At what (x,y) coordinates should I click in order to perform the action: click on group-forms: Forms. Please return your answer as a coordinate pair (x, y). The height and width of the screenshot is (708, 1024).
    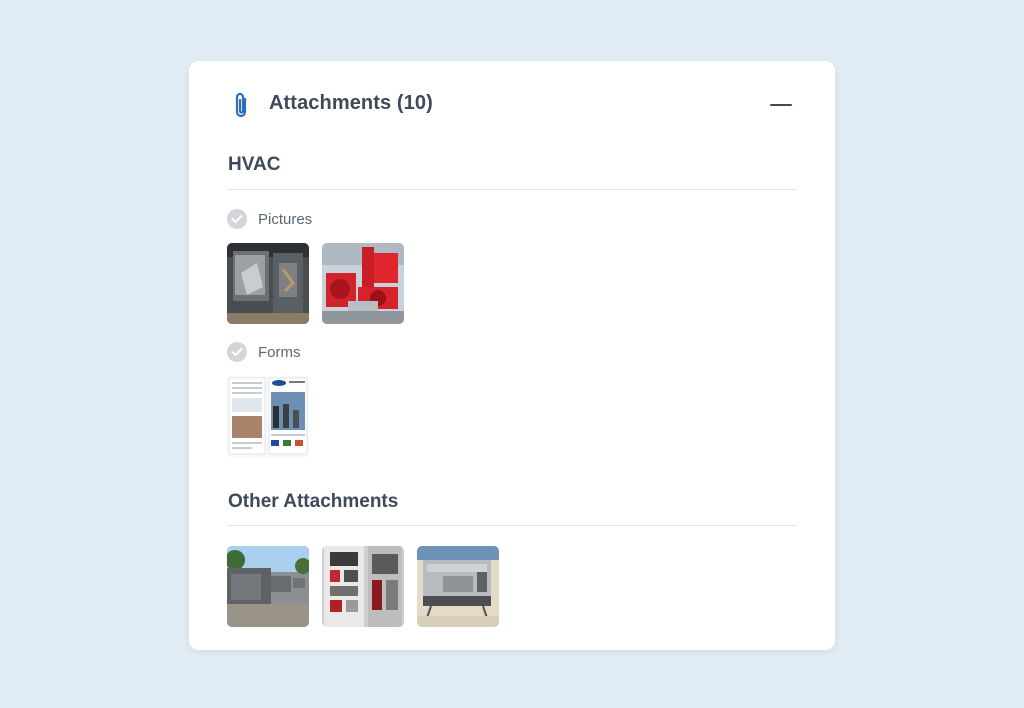
    Looking at the image, I should click on (264, 352).